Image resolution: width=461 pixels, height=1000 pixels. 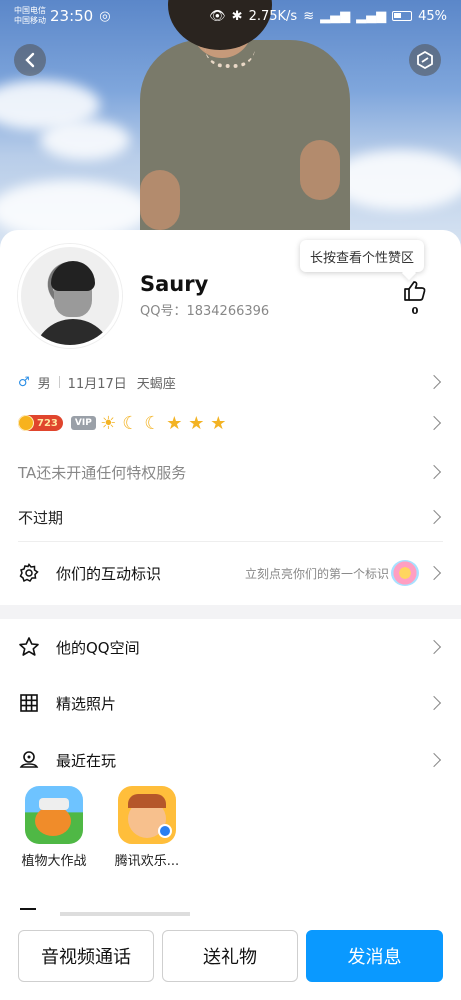 I want to click on expiry-text: 不过期, so click(x=41, y=517).